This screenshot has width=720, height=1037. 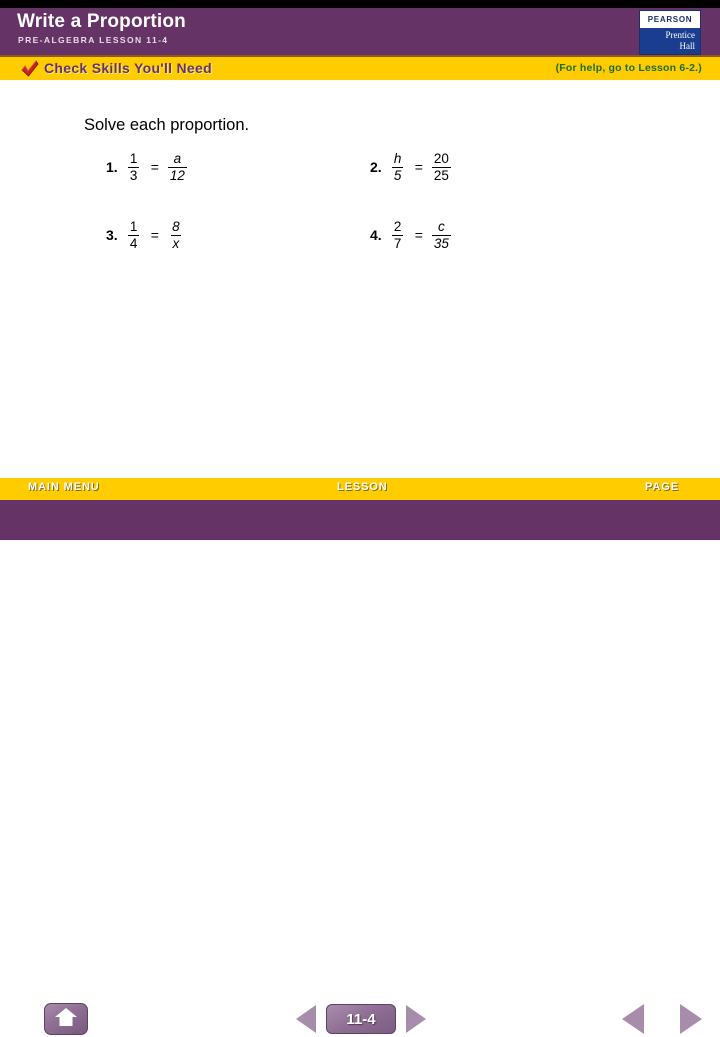 What do you see at coordinates (176, 242) in the screenshot?
I see `problem-3-right-denominator: x` at bounding box center [176, 242].